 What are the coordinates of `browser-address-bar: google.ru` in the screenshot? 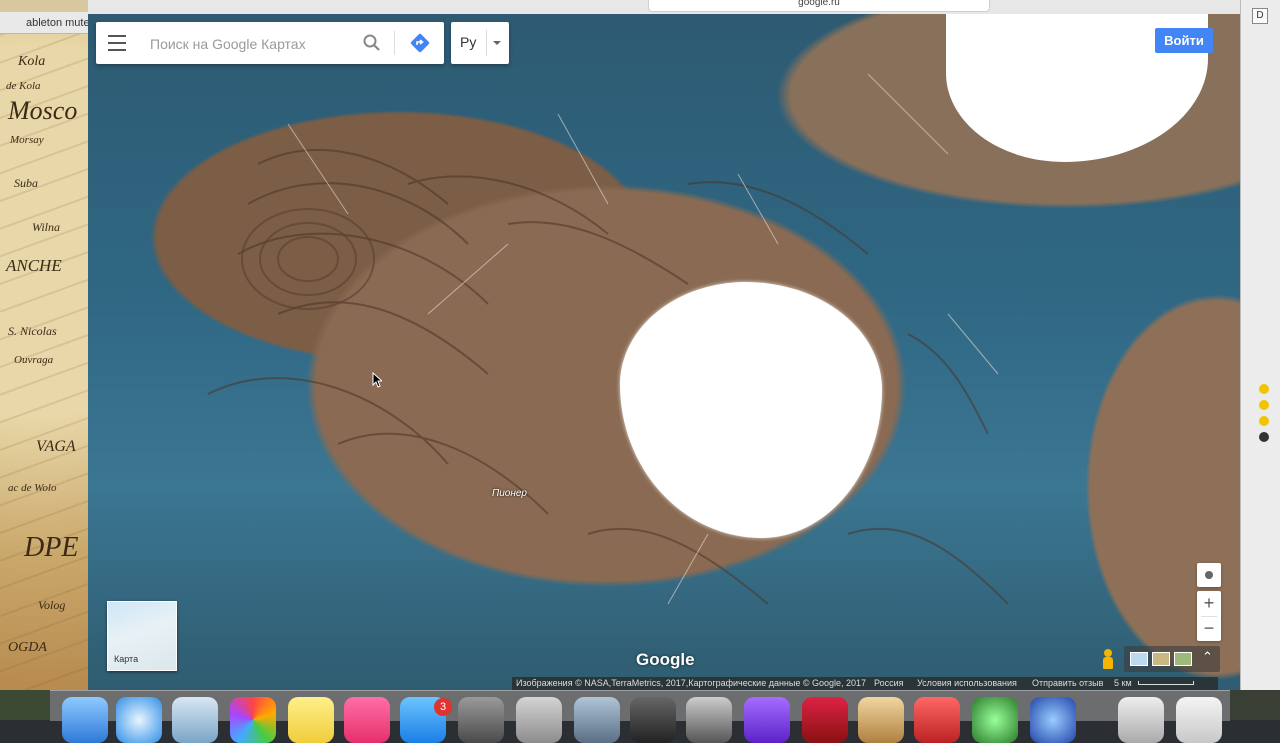 It's located at (819, 6).